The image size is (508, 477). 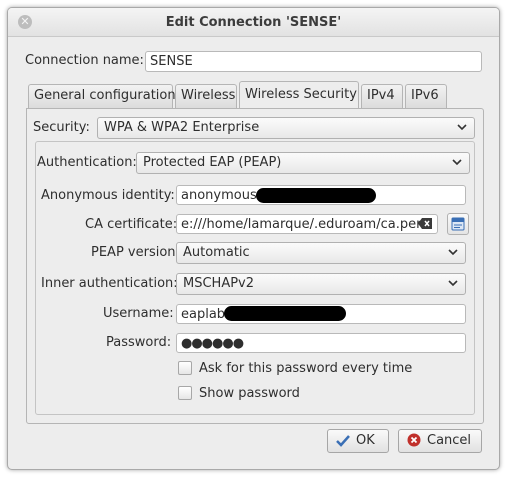 I want to click on connection-name-label: Connection name:, so click(x=84, y=60).